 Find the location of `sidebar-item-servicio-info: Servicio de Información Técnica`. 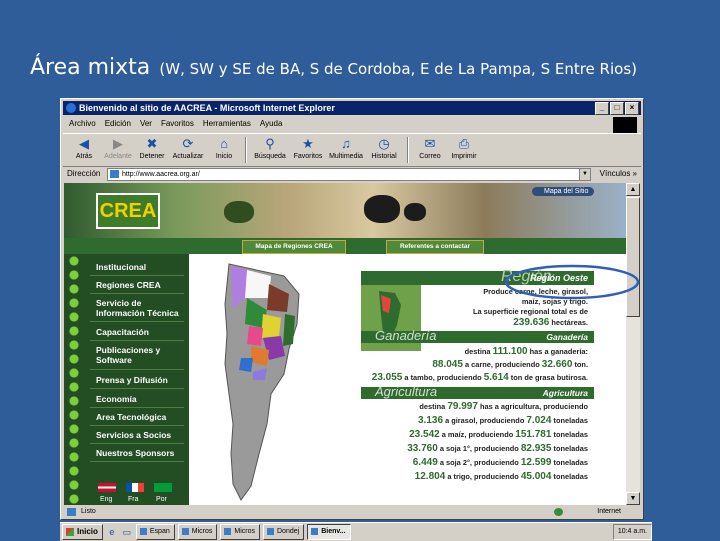

sidebar-item-servicio-info: Servicio de Información Técnica is located at coordinates (142, 308).